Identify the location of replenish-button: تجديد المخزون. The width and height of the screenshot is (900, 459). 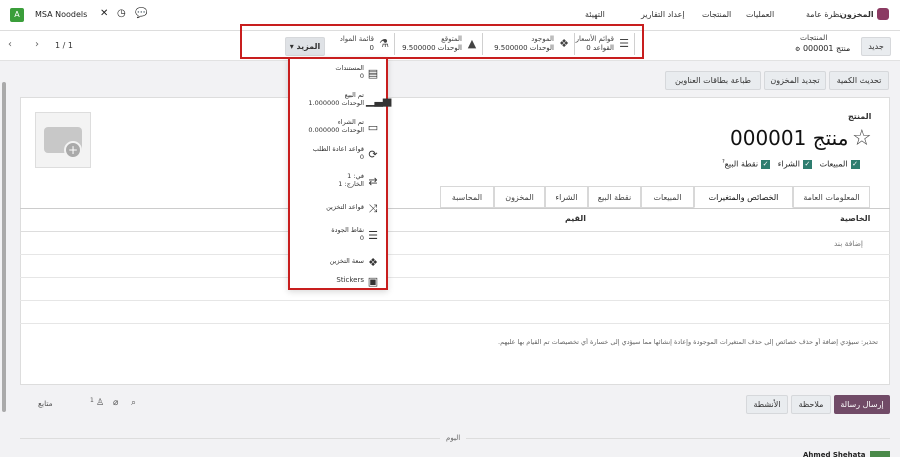
(795, 80).